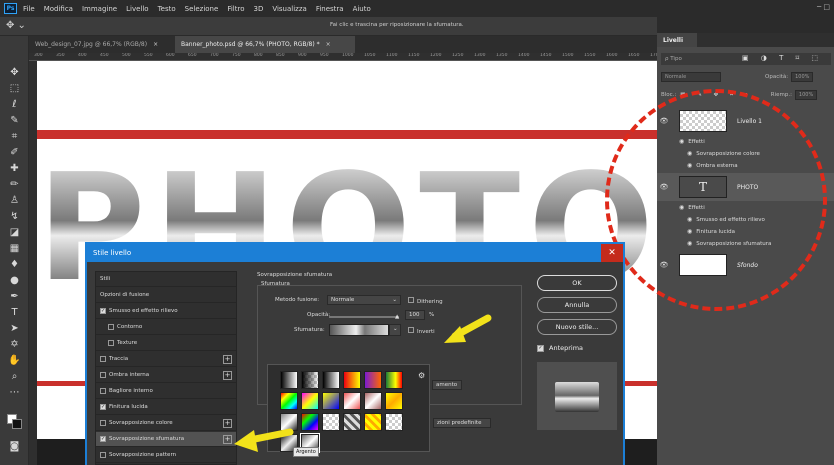 Image resolution: width=834 pixels, height=465 pixels. I want to click on ok-button: OK, so click(577, 283).